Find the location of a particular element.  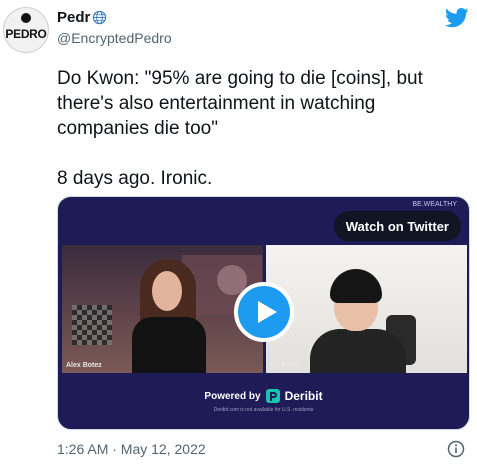

play-icon is located at coordinates (267, 312).